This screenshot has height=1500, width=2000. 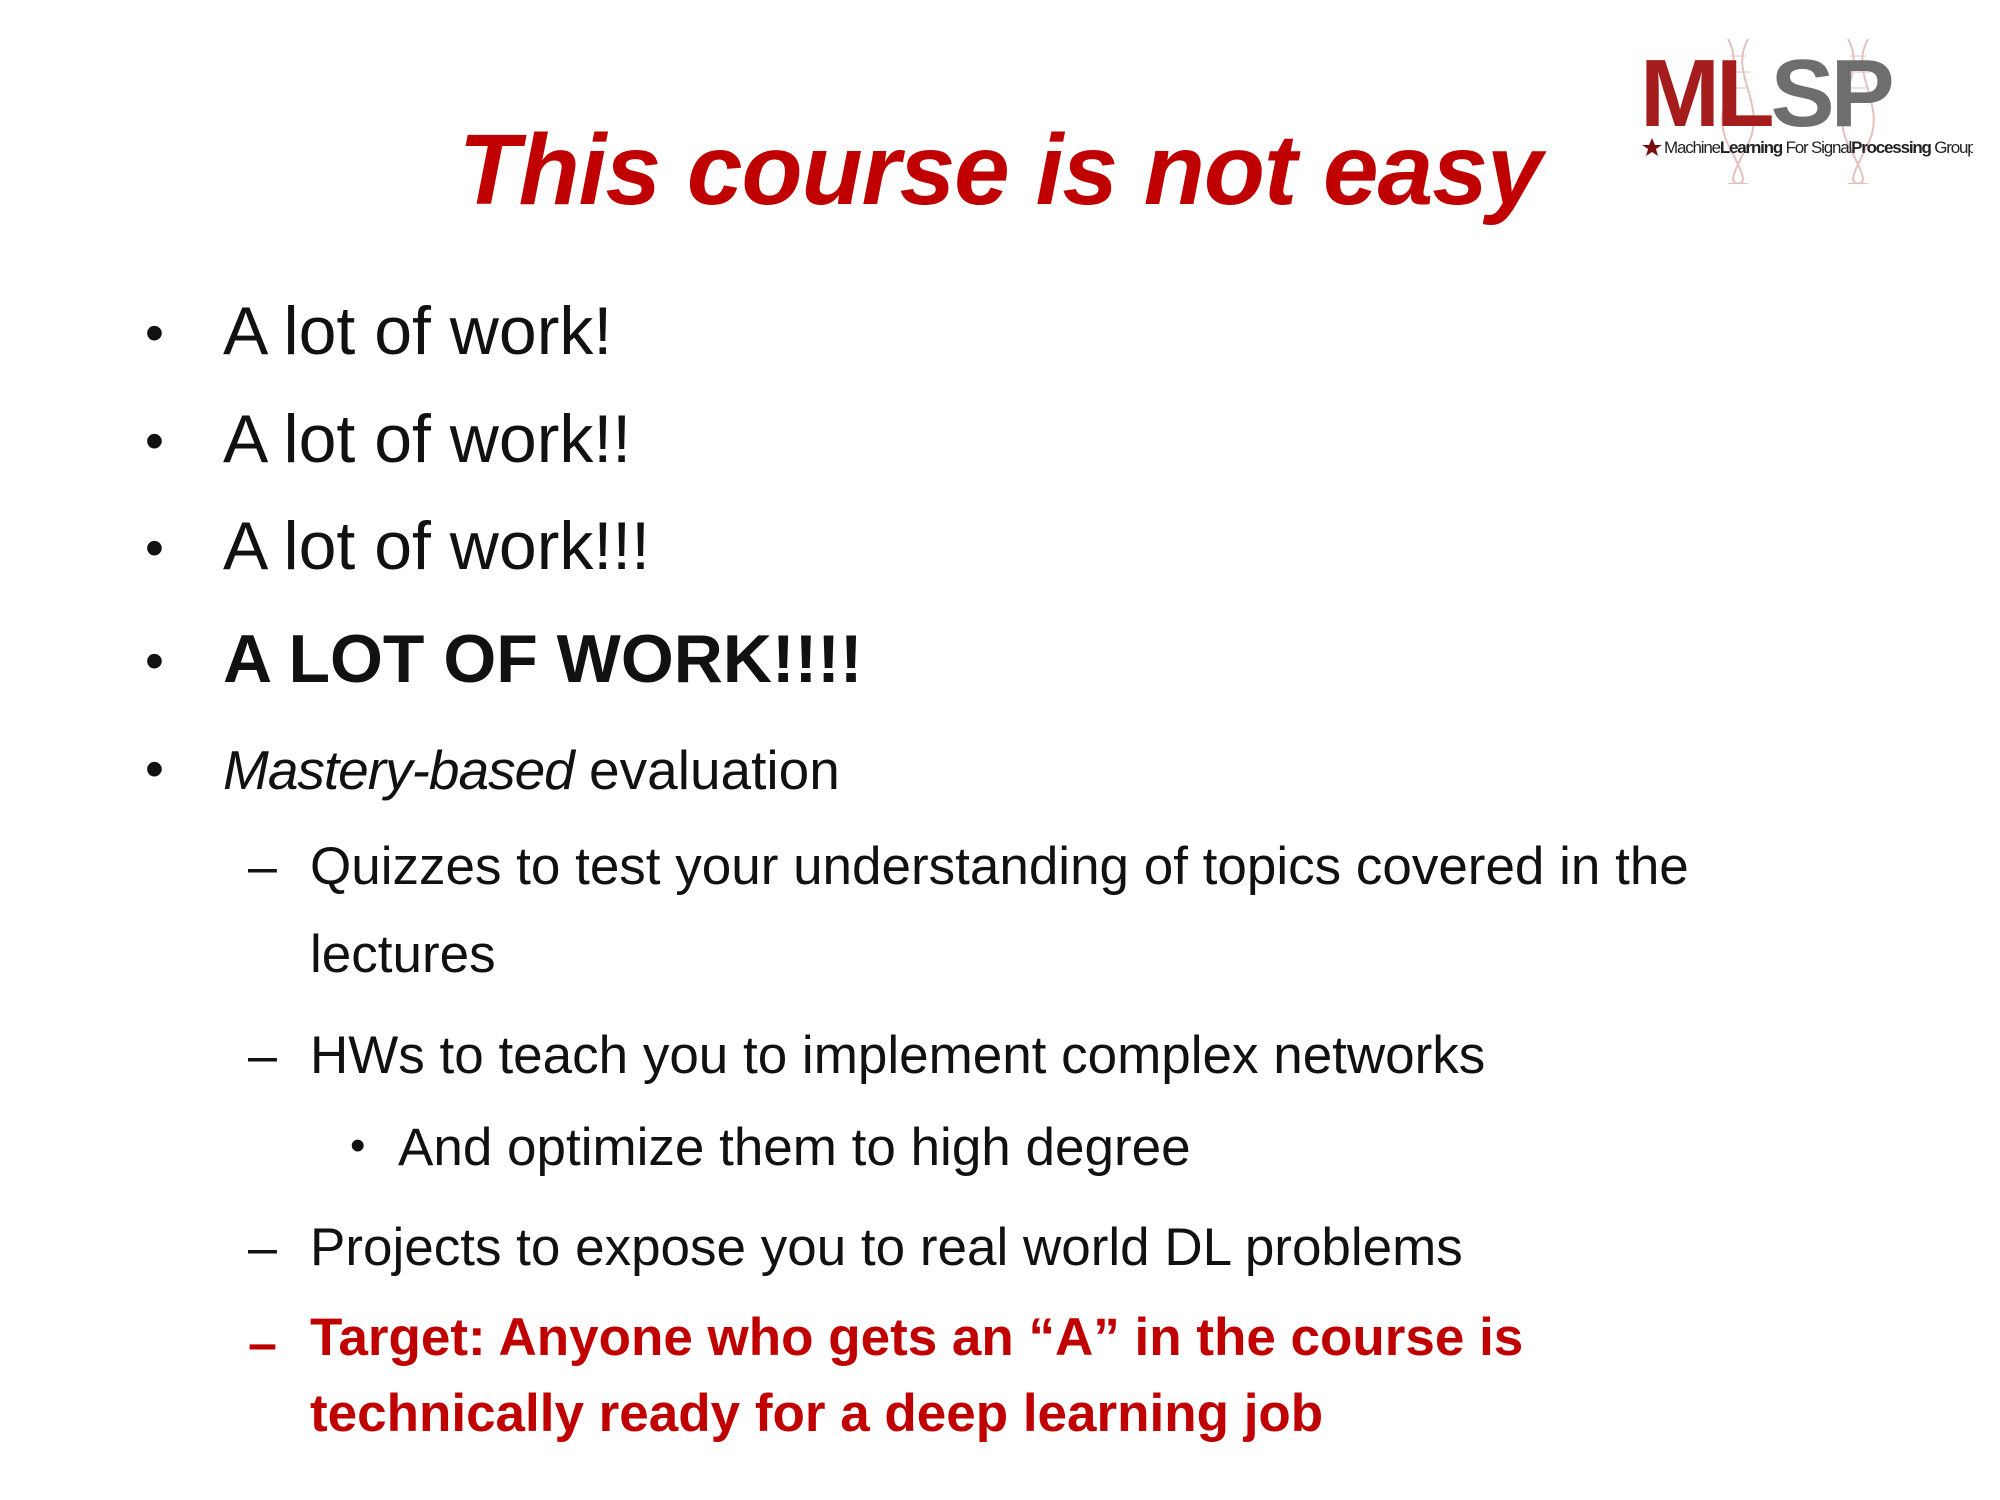 What do you see at coordinates (543, 659) in the screenshot?
I see `bullet-text: A LOT OF WORK!!!!` at bounding box center [543, 659].